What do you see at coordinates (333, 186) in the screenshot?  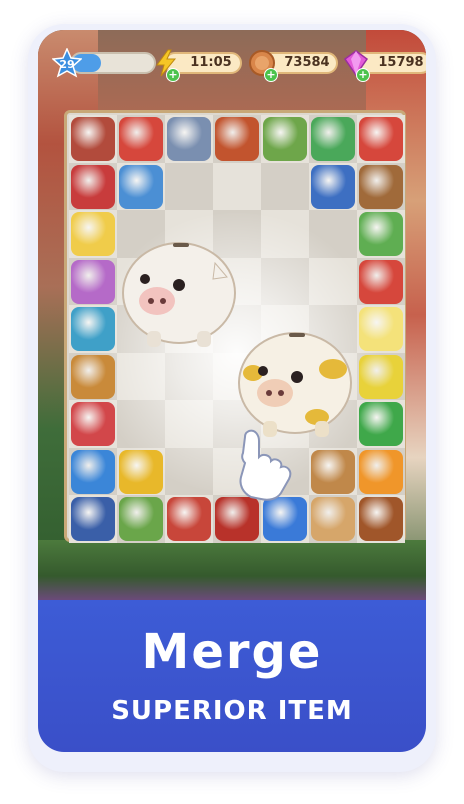 I see `water-tank-icon` at bounding box center [333, 186].